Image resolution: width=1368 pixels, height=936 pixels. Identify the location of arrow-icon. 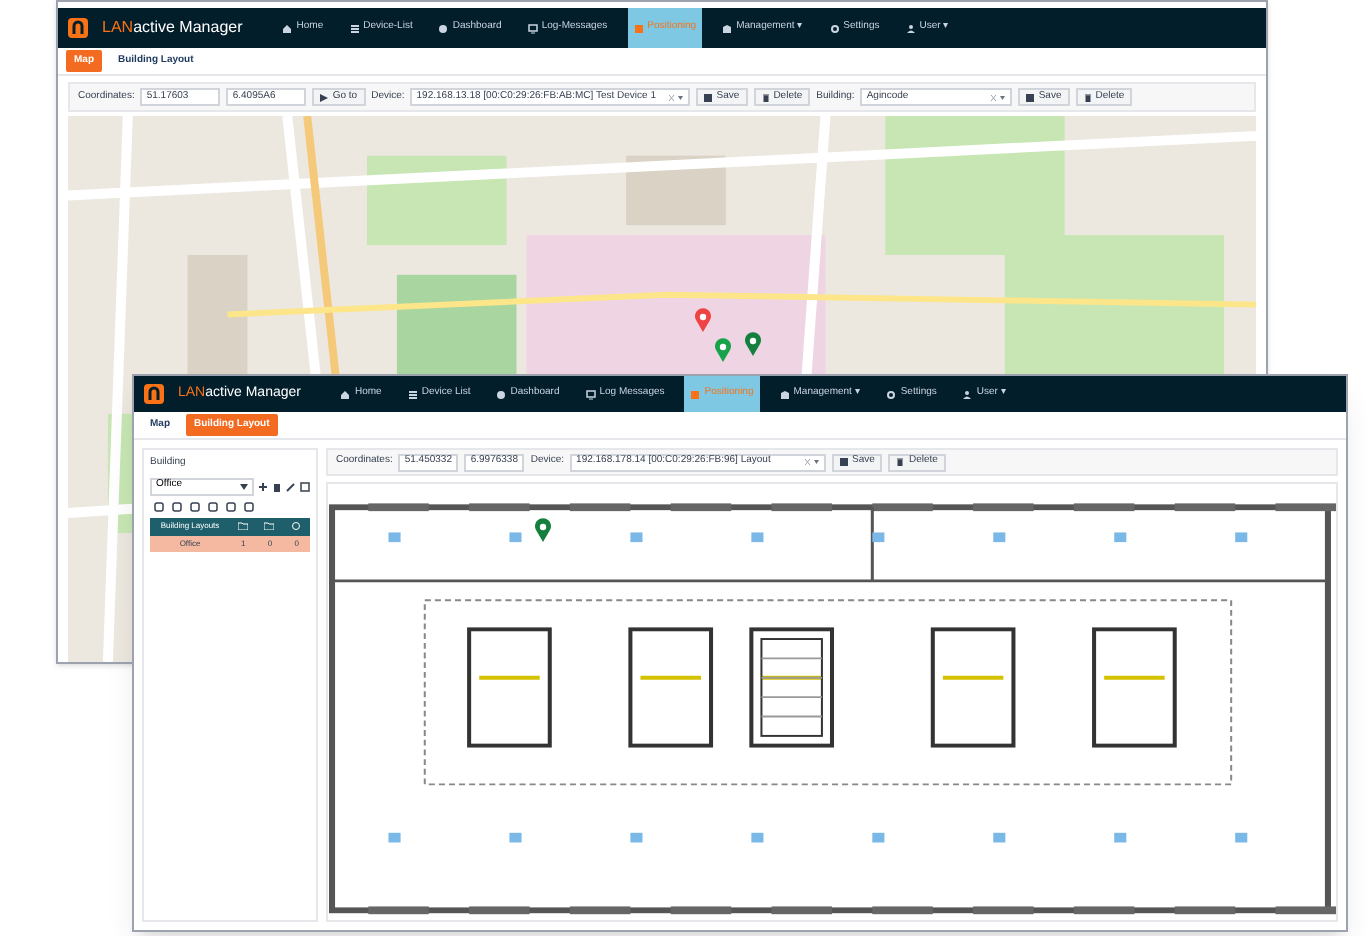
(324, 97).